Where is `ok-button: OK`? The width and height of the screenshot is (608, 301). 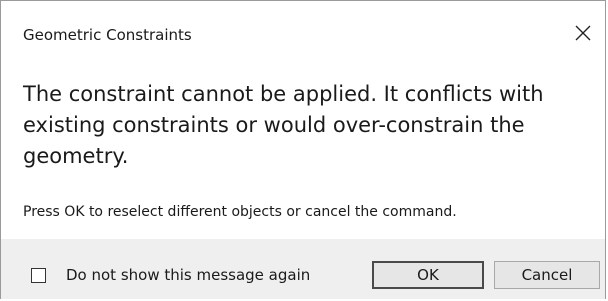 ok-button: OK is located at coordinates (428, 275).